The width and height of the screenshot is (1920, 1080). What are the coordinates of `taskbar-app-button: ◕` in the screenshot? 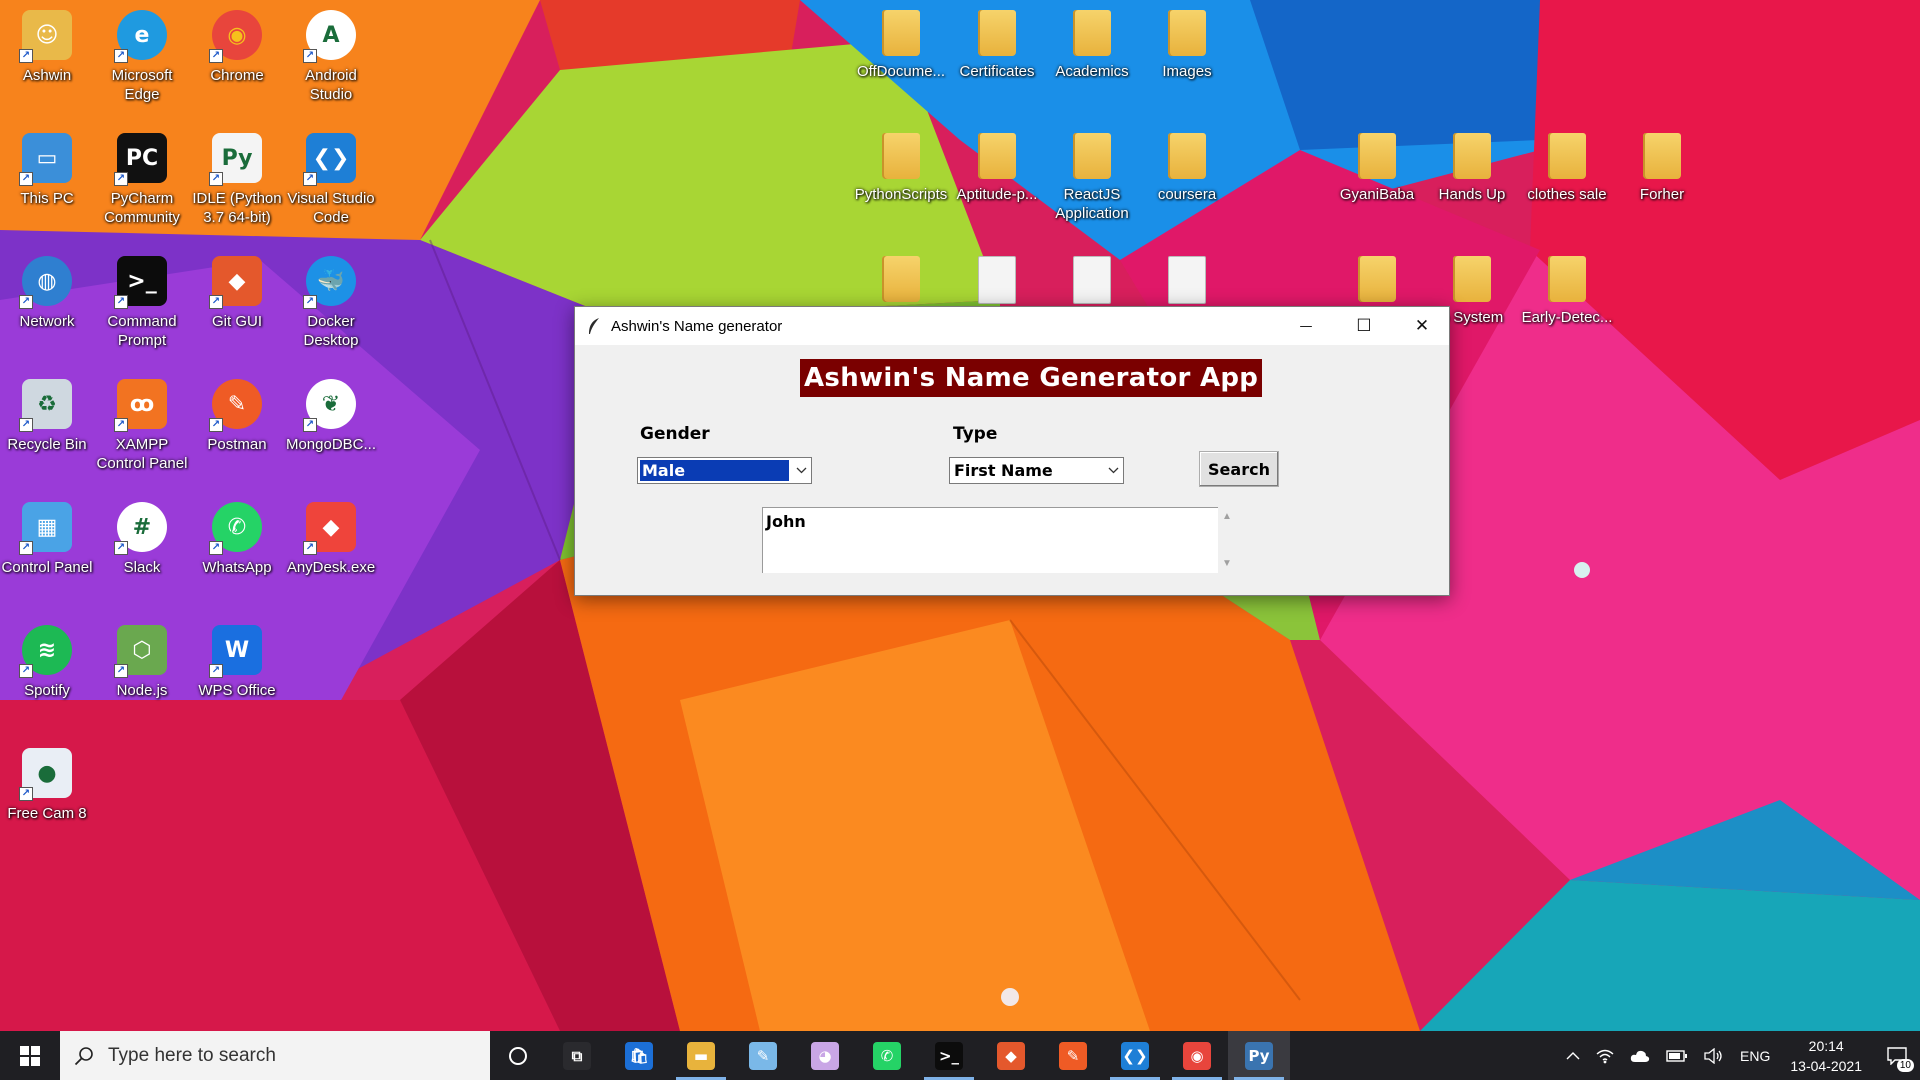 It's located at (825, 1055).